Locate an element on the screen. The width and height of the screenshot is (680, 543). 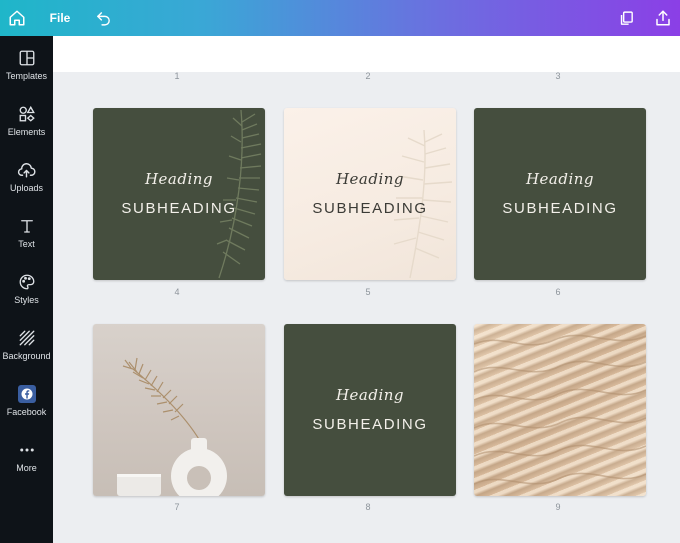
sidebar-item-styles: Styles is located at coordinates (26, 298).